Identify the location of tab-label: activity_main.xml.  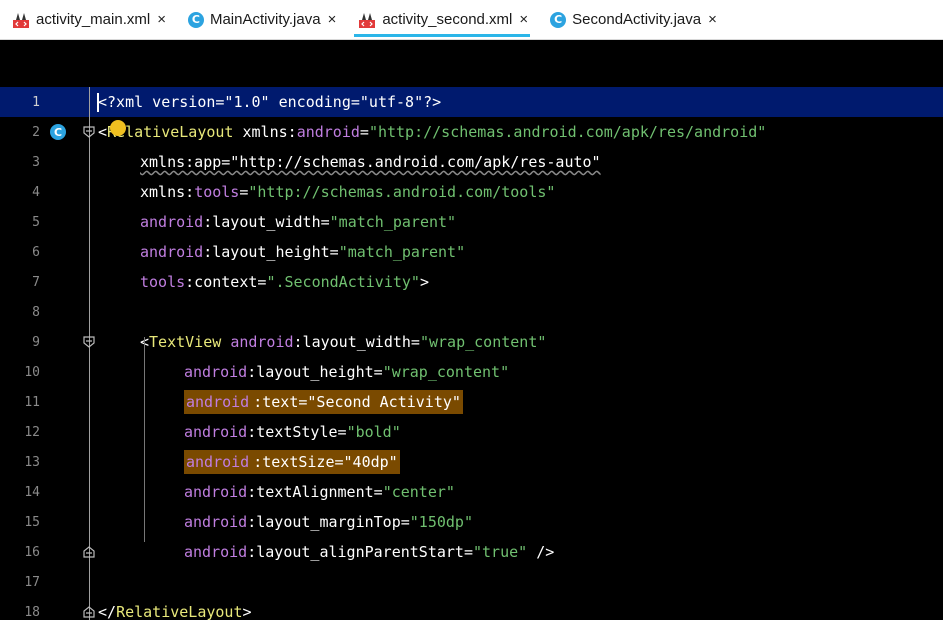
(93, 19).